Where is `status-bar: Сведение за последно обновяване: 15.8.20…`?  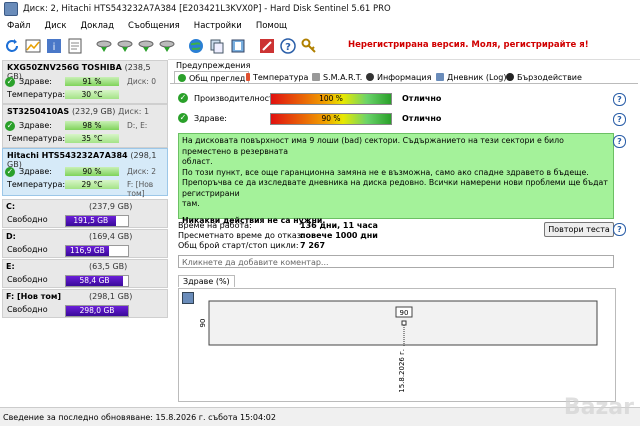
status-bar: Сведение за последно обновяване: 15.8.20… is located at coordinates (320, 416).